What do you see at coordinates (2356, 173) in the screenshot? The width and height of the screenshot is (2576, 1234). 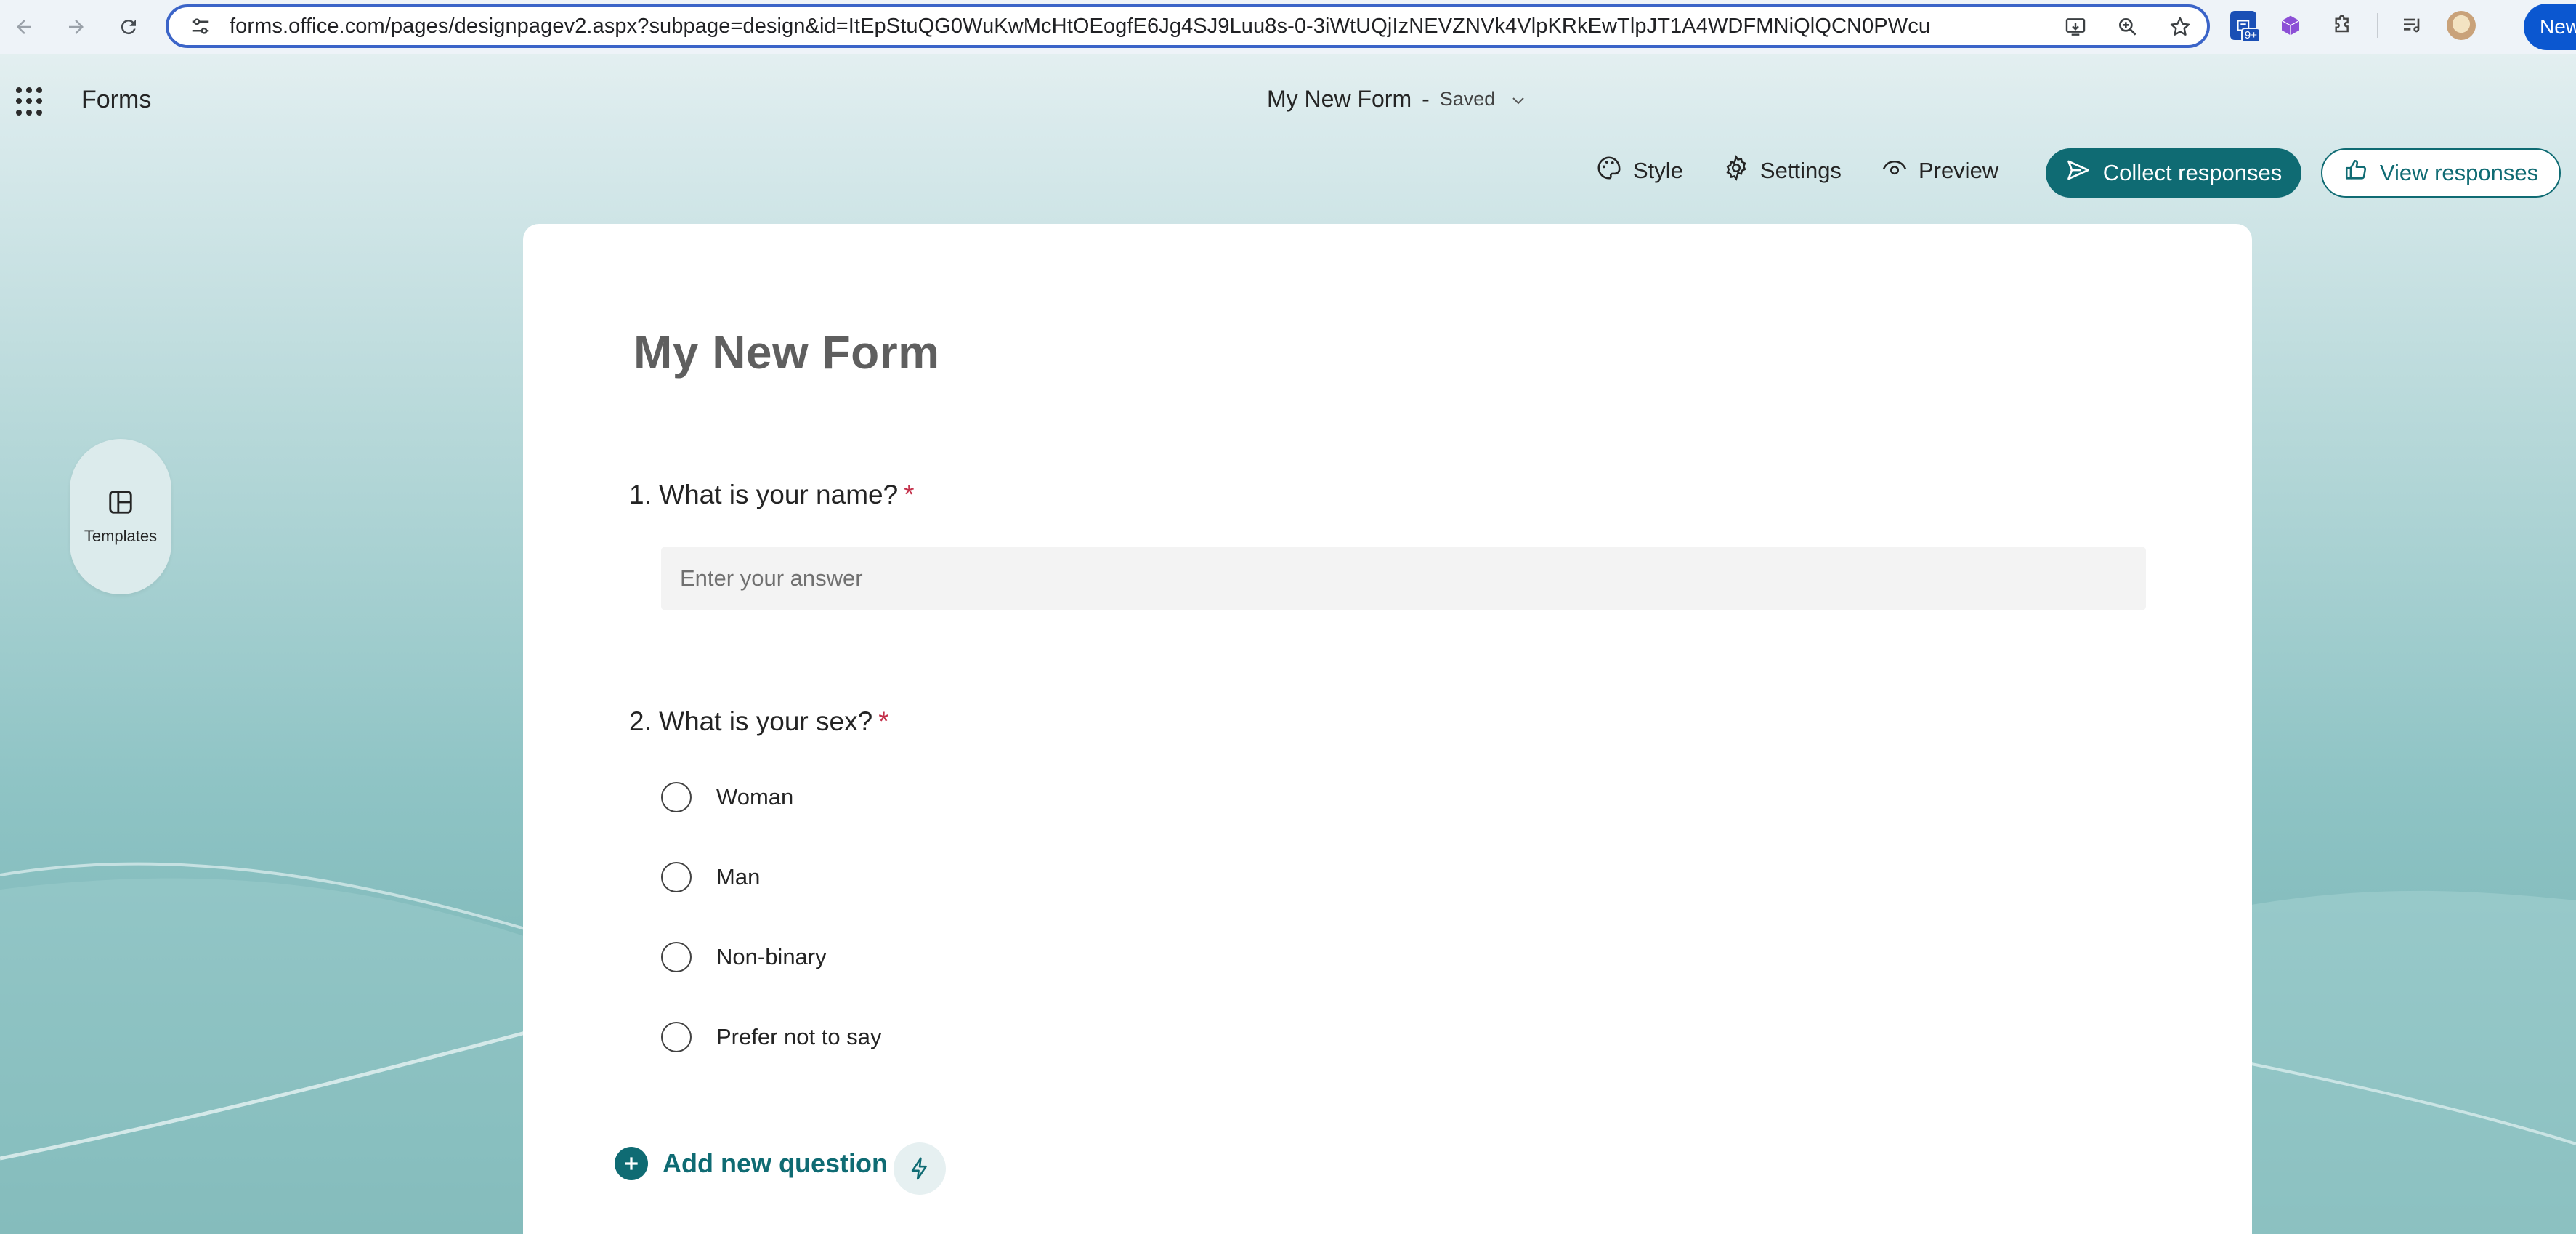 I see `thumbs-up-icon` at bounding box center [2356, 173].